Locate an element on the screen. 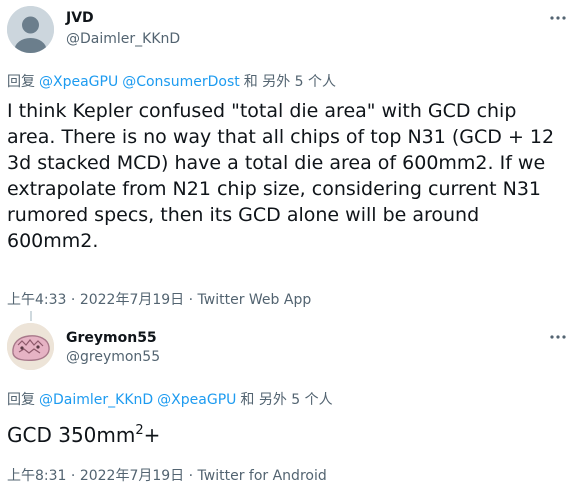  author-name: Greymon55 is located at coordinates (111, 338).